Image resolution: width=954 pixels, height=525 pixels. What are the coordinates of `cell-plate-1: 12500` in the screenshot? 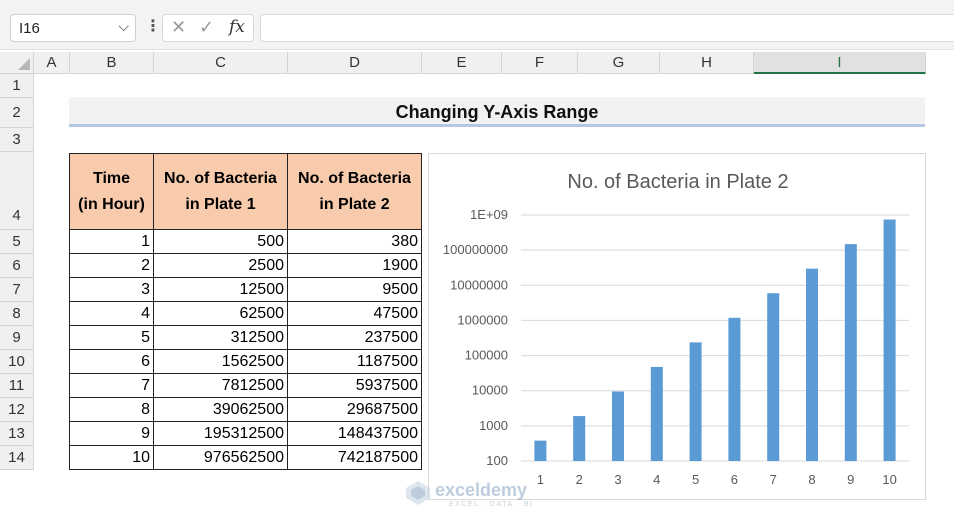 It's located at (220, 289).